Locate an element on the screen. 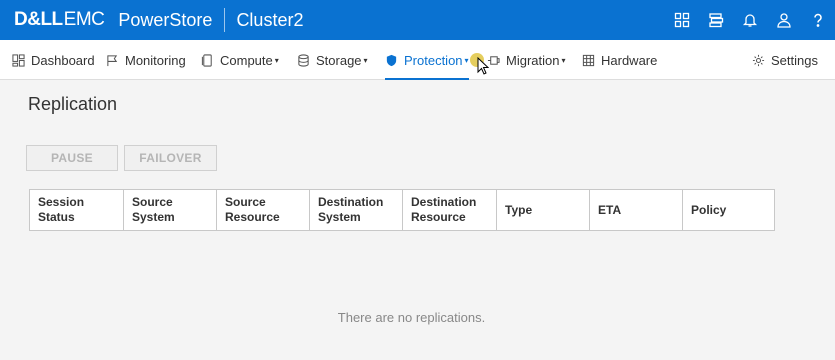 This screenshot has width=835, height=360. jobs-icon is located at coordinates (716, 20).